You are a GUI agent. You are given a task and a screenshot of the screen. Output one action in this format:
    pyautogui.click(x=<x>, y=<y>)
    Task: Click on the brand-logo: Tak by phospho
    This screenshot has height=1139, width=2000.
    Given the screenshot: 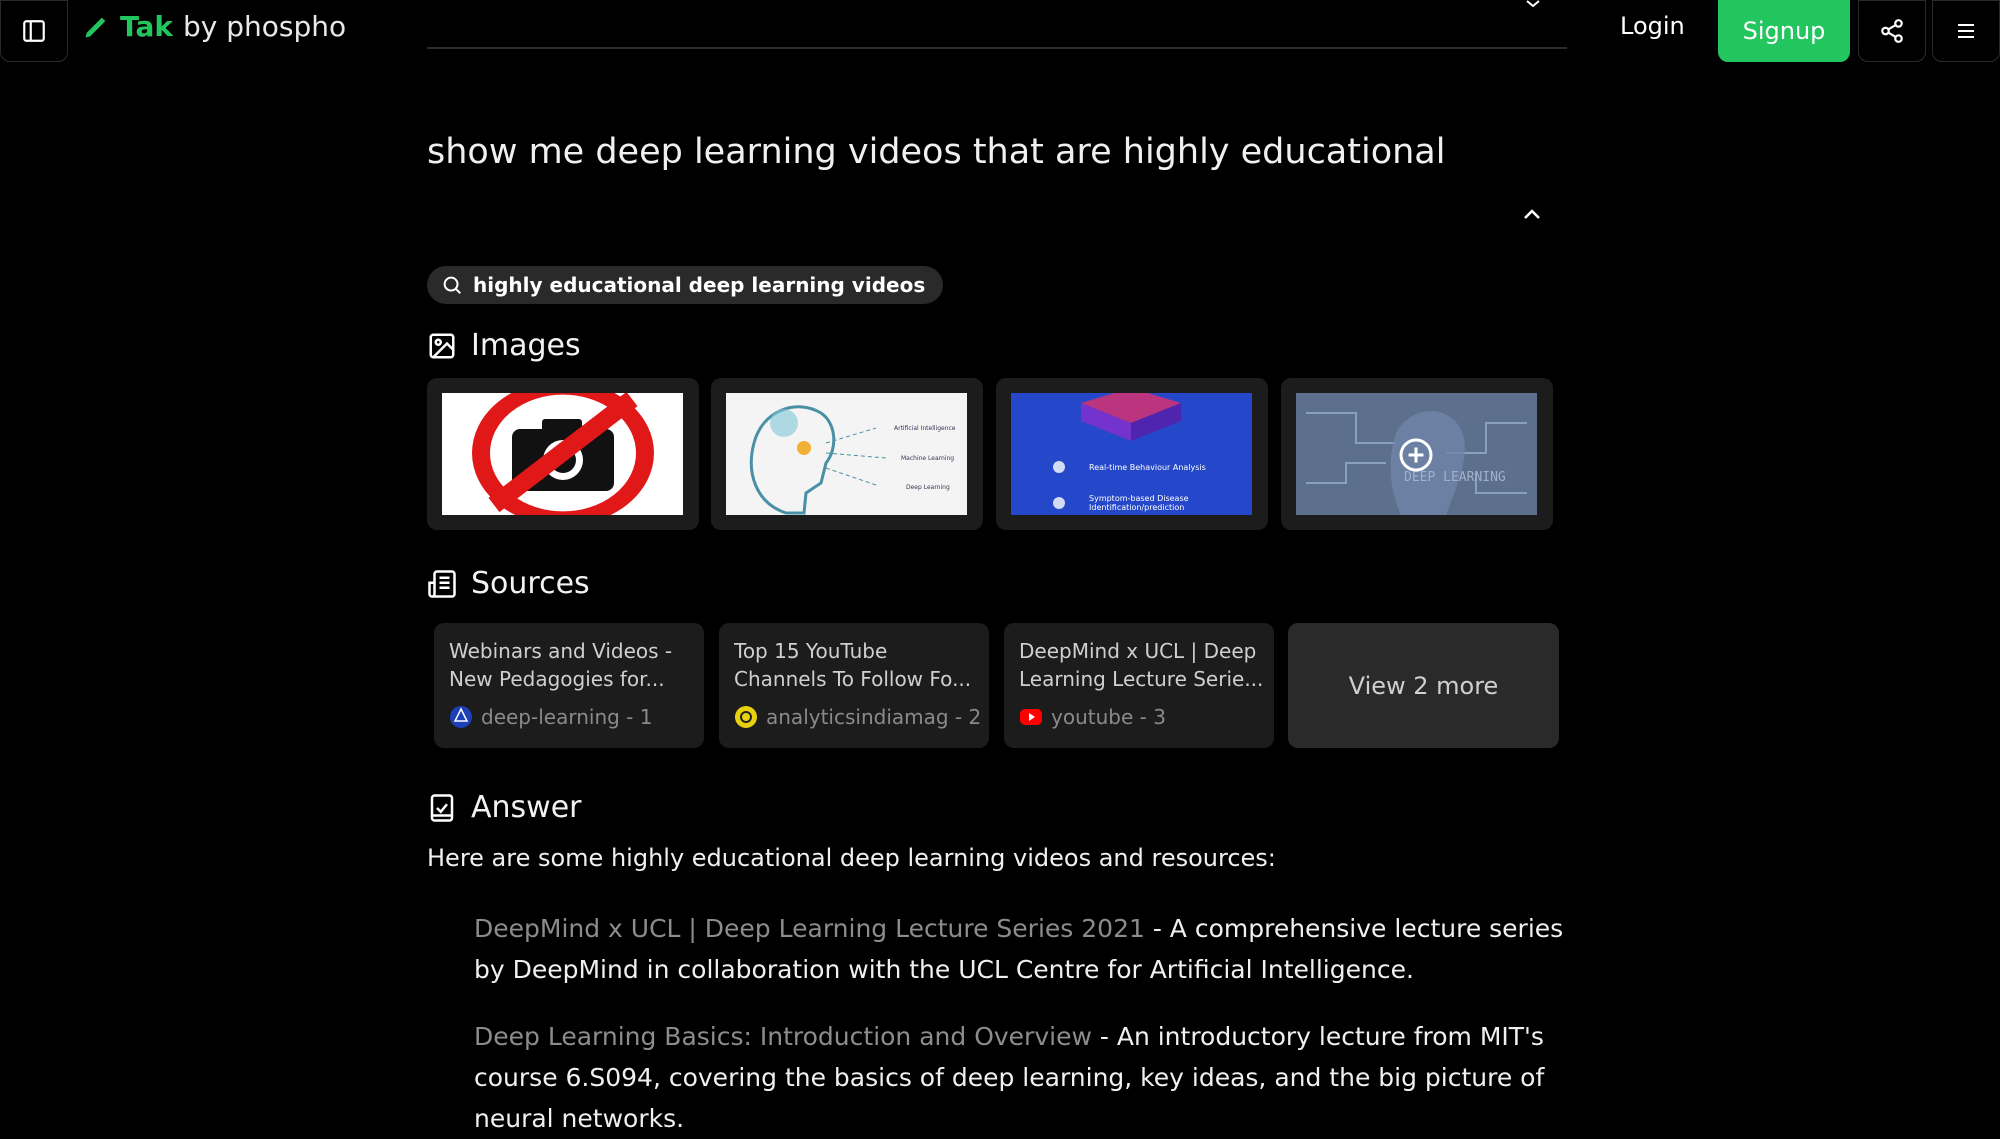 What is the action you would take?
    pyautogui.click(x=214, y=26)
    